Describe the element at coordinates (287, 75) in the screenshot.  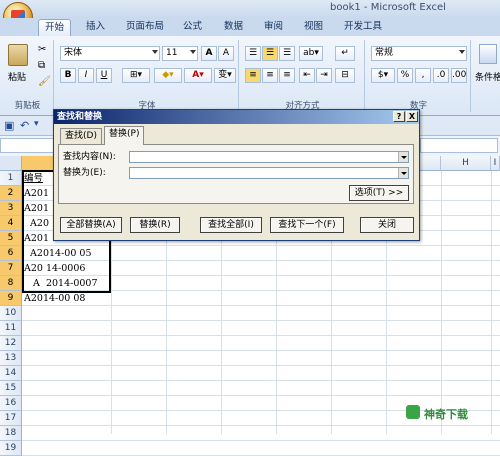
I see `align-right-button: ≡` at that location.